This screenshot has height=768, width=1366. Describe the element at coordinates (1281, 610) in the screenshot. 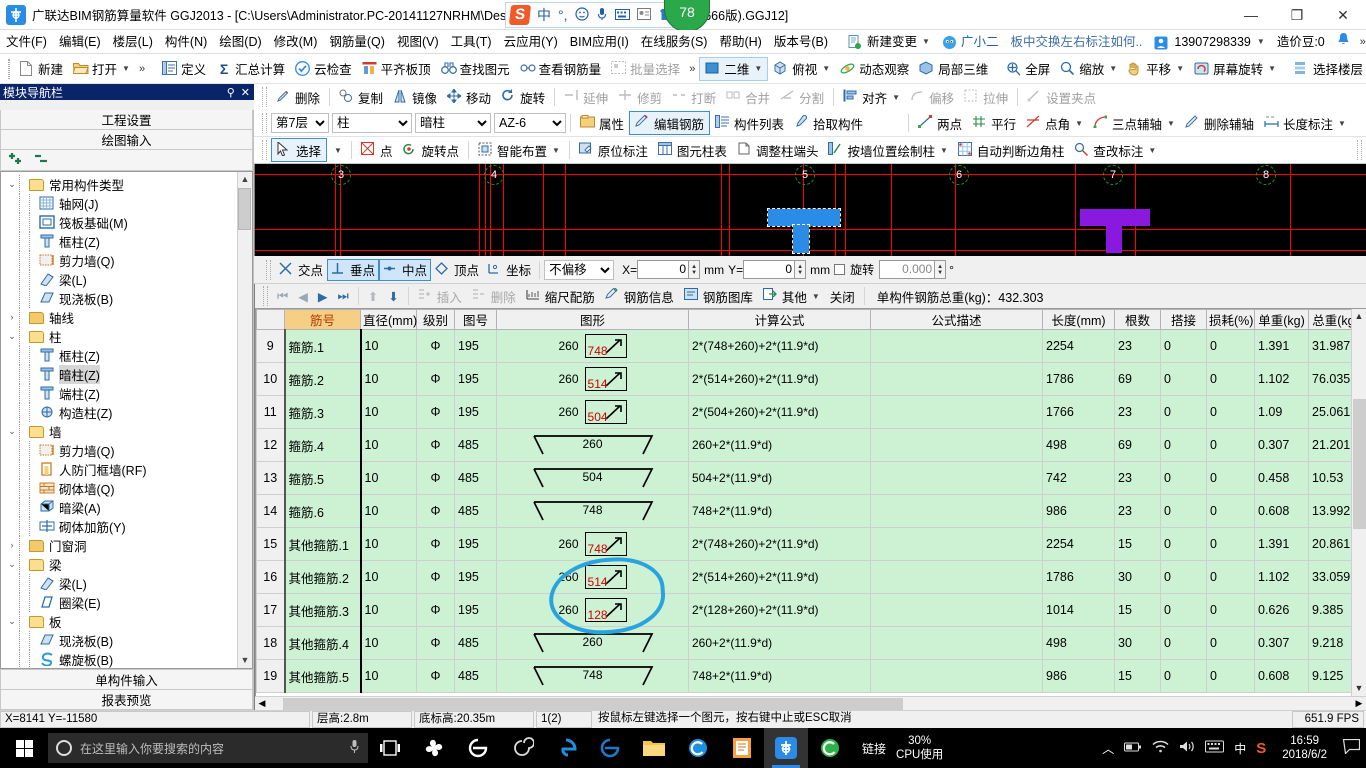

I see `cell-unit-weight: 0.626` at that location.